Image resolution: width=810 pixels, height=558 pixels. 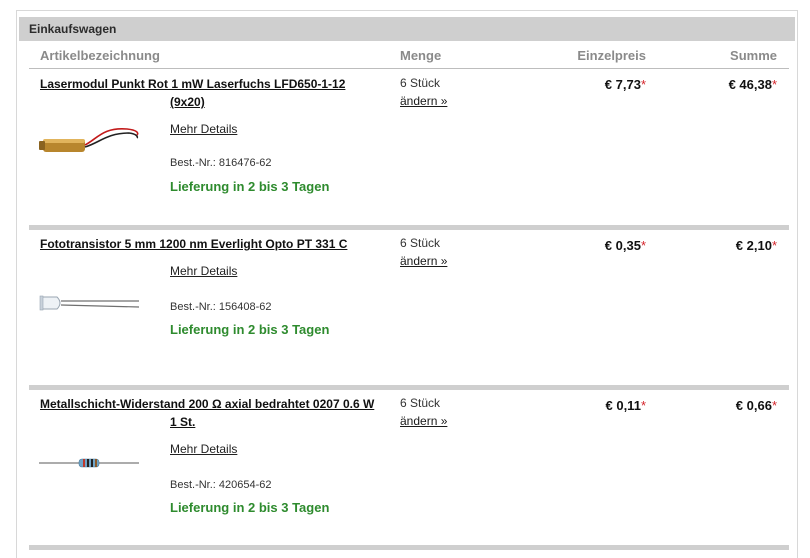 I want to click on item-unit-price: € 0,35*, so click(x=625, y=245).